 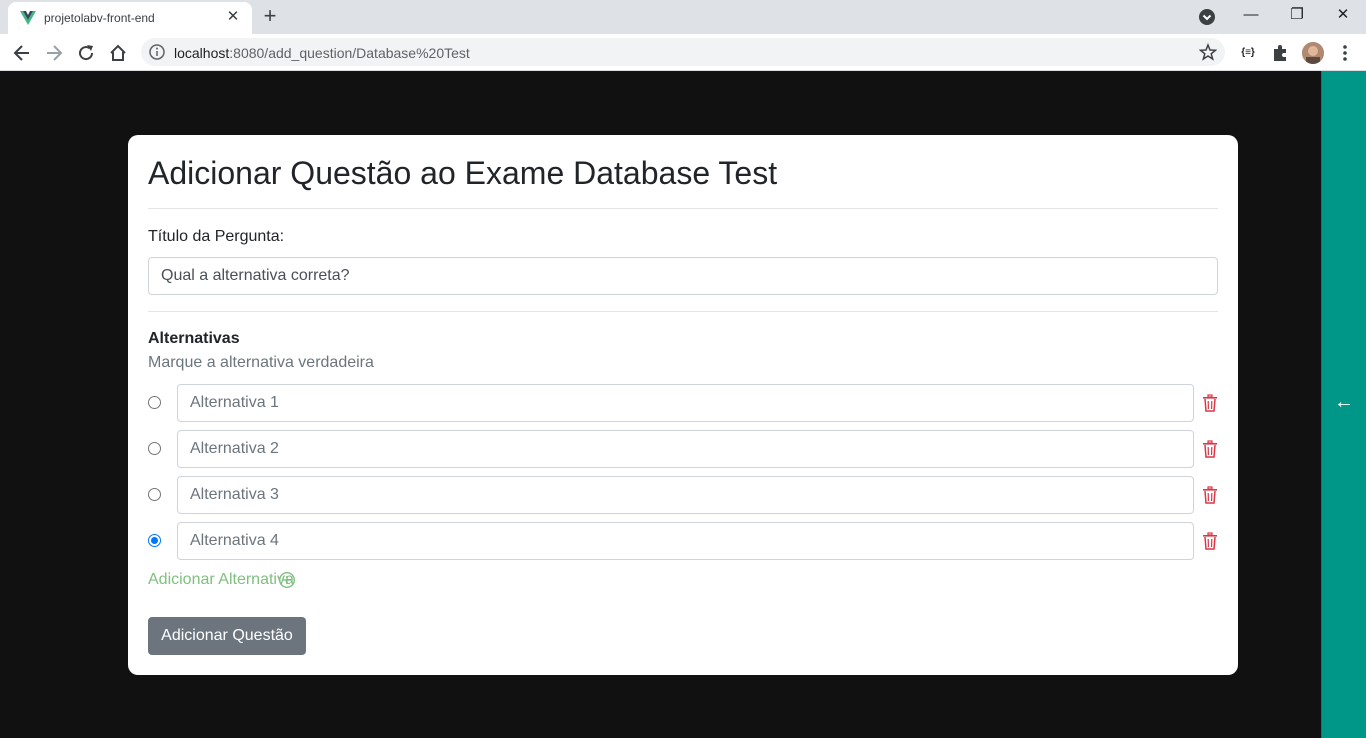 I want to click on question-title-label: Título da Pergunta:, so click(x=216, y=236).